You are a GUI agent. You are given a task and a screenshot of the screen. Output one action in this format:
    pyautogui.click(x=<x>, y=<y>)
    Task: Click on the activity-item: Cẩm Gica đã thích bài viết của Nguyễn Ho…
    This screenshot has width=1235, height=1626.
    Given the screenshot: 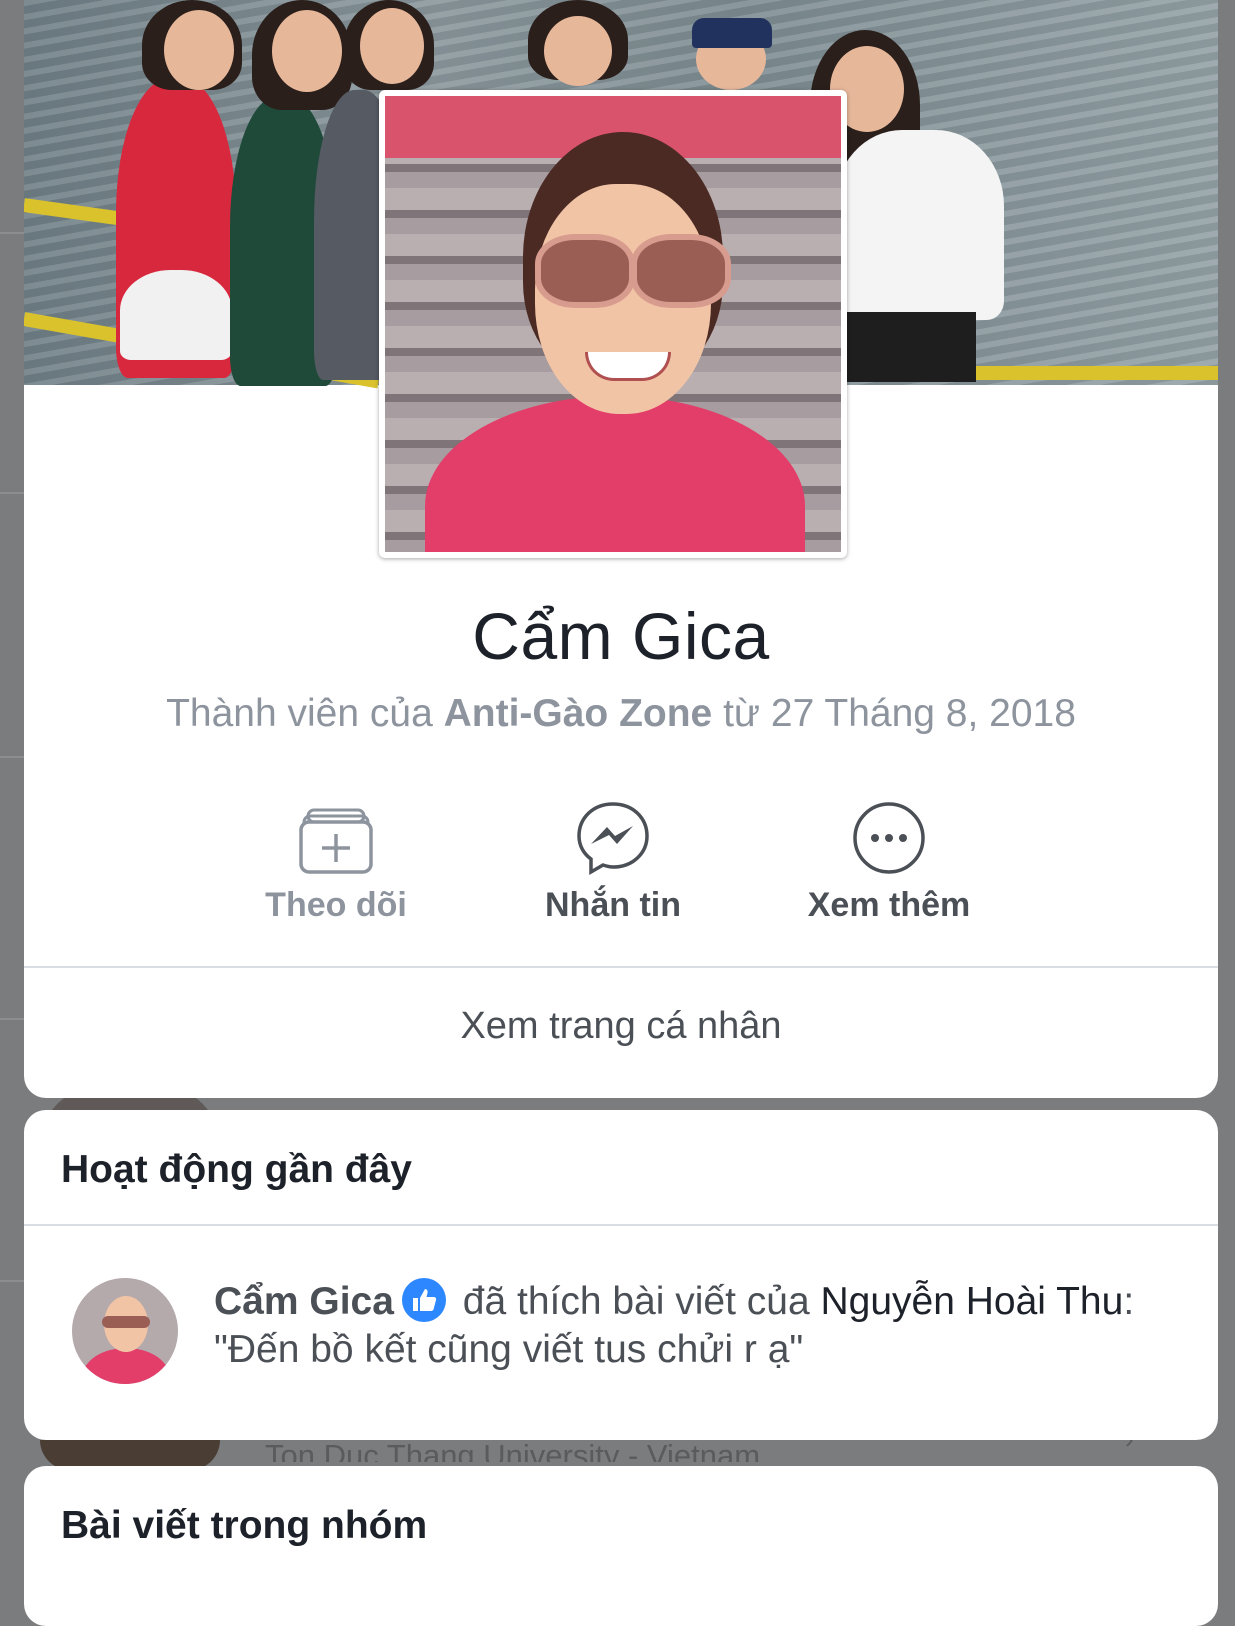 What is the action you would take?
    pyautogui.click(x=694, y=1326)
    